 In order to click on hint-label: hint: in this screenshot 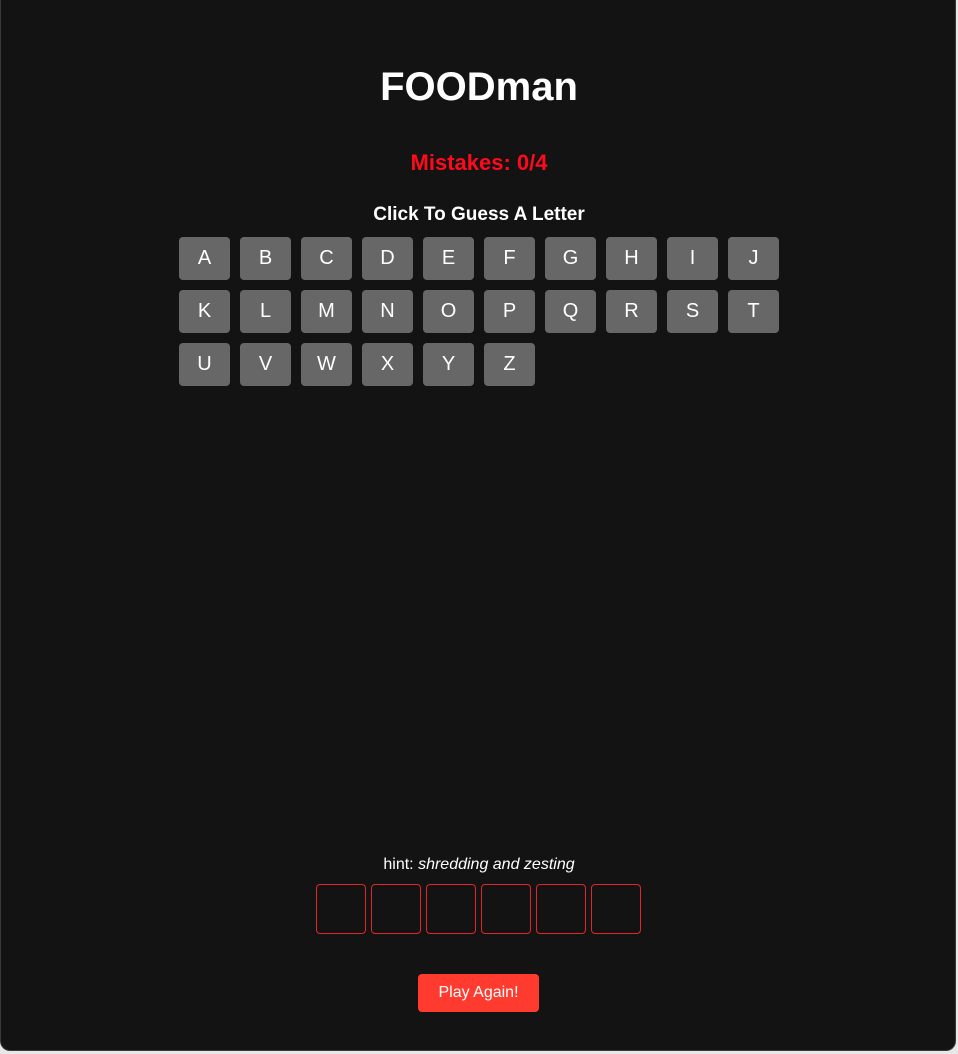, I will do `click(398, 864)`.